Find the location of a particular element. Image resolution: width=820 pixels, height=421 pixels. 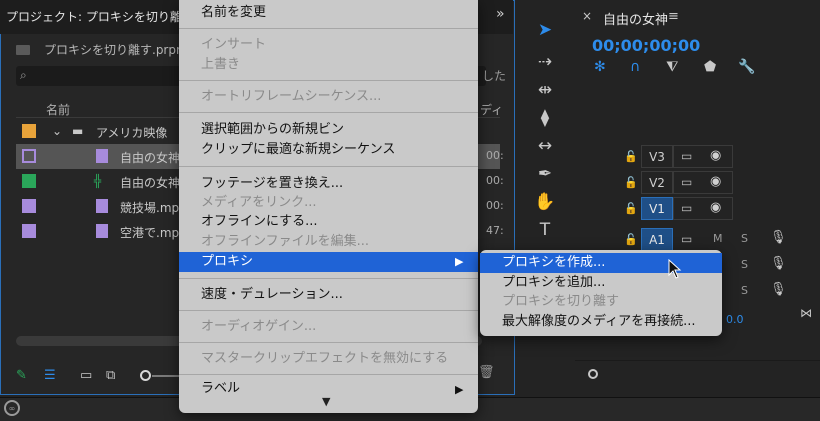

track-name: V1 is located at coordinates (657, 208).